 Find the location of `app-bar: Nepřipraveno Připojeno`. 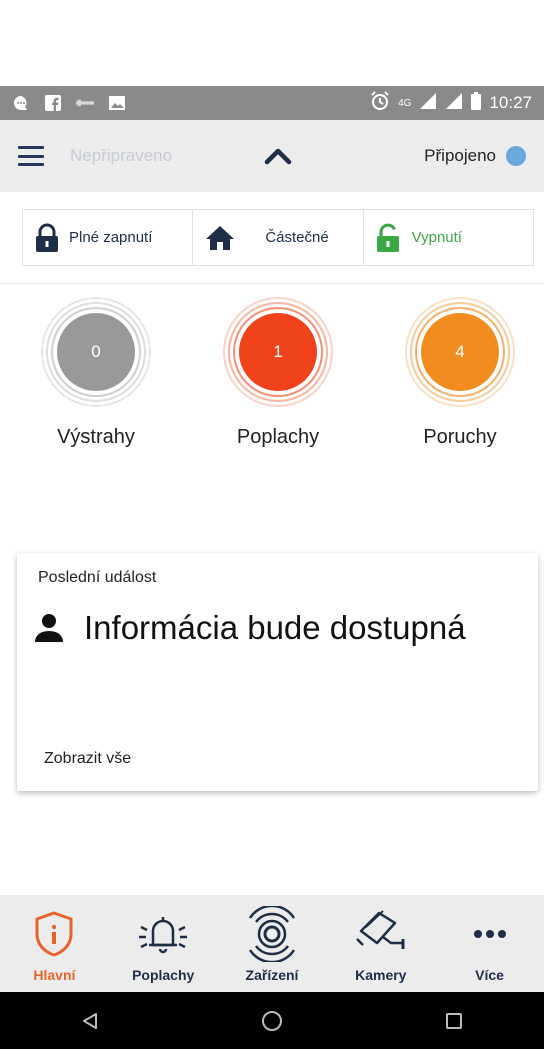

app-bar: Nepřipraveno Připojeno is located at coordinates (272, 156).